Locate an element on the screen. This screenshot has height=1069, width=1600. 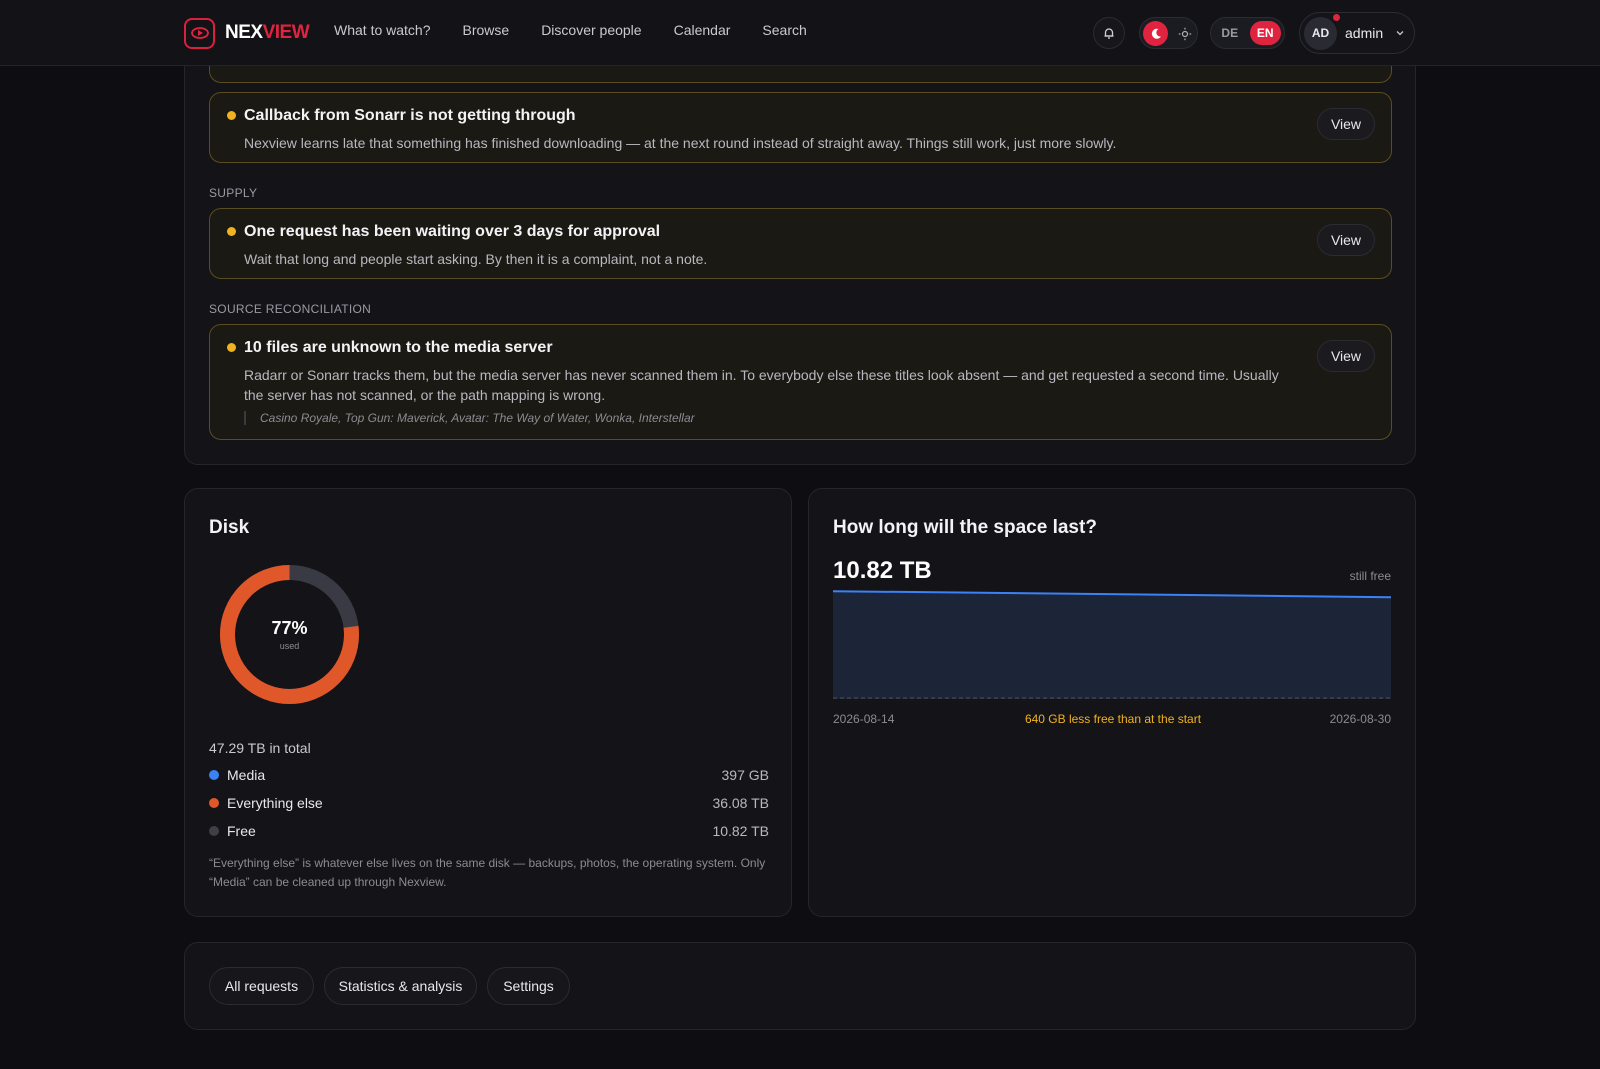
nav-search: Search is located at coordinates (784, 30).